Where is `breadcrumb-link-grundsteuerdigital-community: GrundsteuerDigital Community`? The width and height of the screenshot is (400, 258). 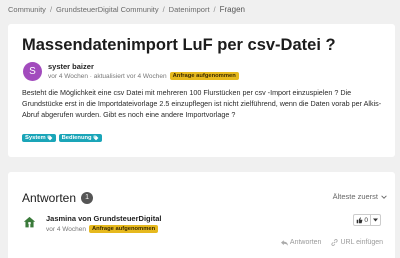
breadcrumb-link-grundsteuerdigital-community: GrundsteuerDigital Community is located at coordinates (107, 9).